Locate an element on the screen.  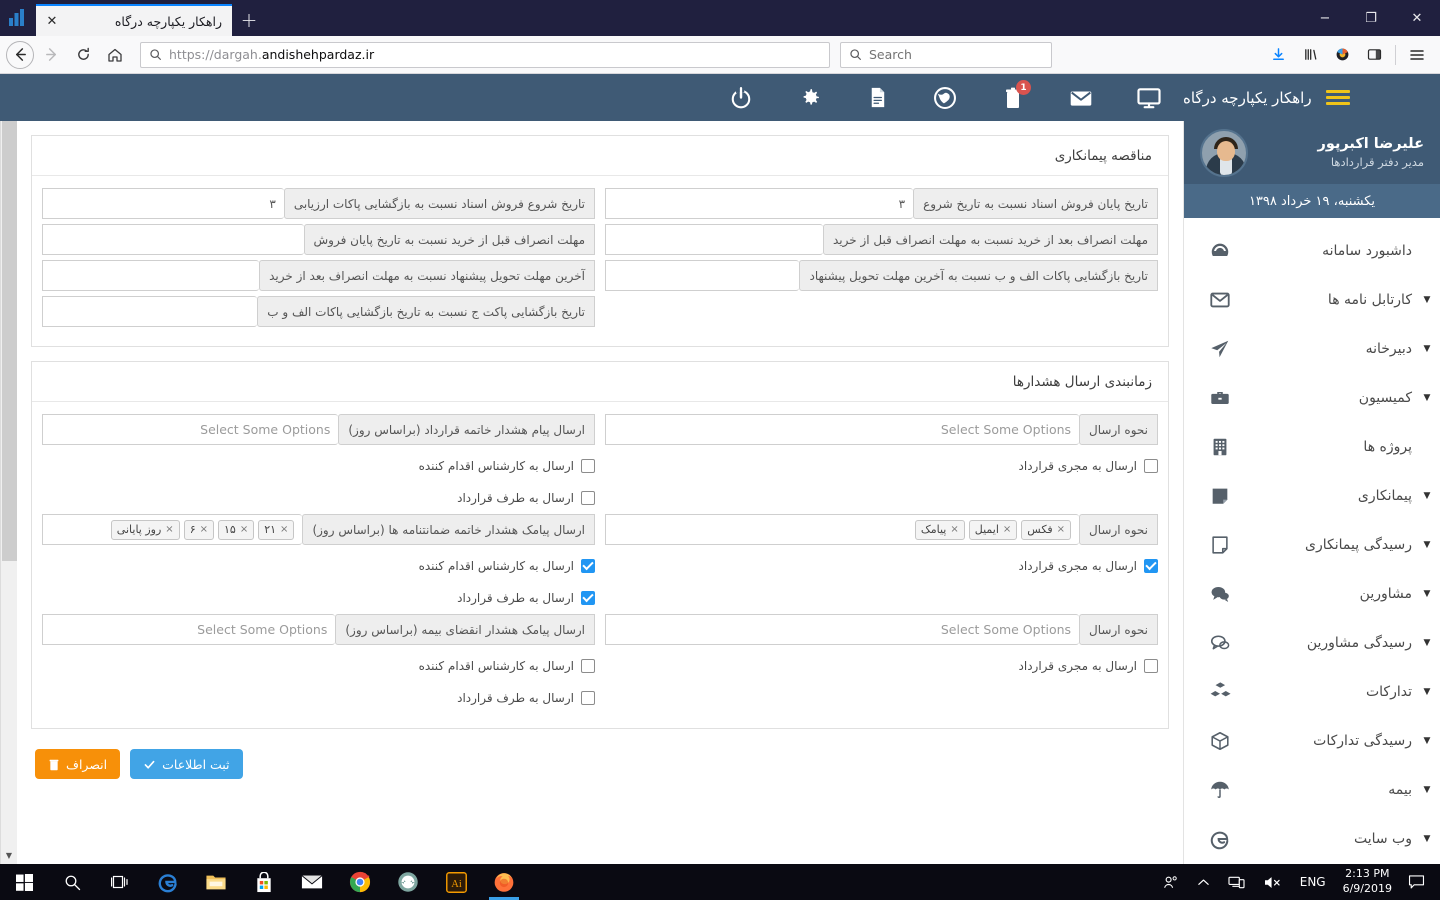
chrome-icon is located at coordinates (360, 882).